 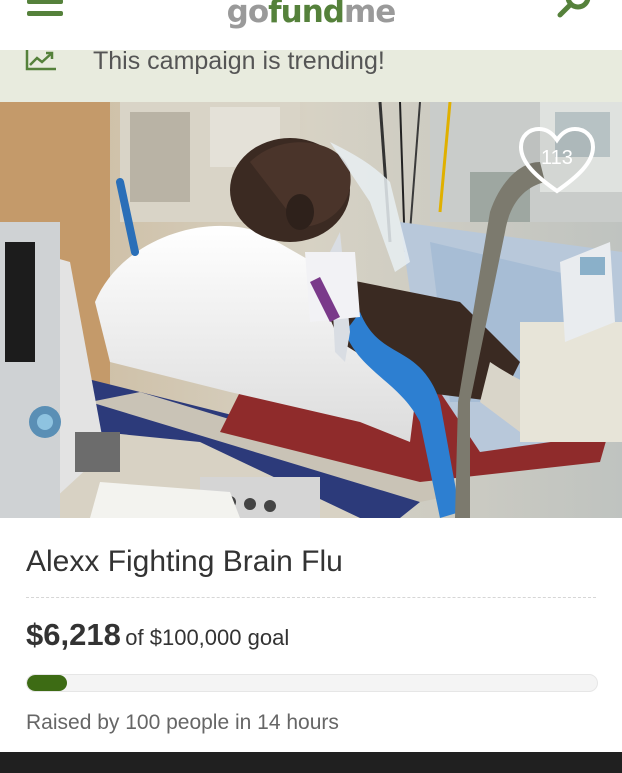 What do you see at coordinates (557, 158) in the screenshot?
I see `heart-count: 113` at bounding box center [557, 158].